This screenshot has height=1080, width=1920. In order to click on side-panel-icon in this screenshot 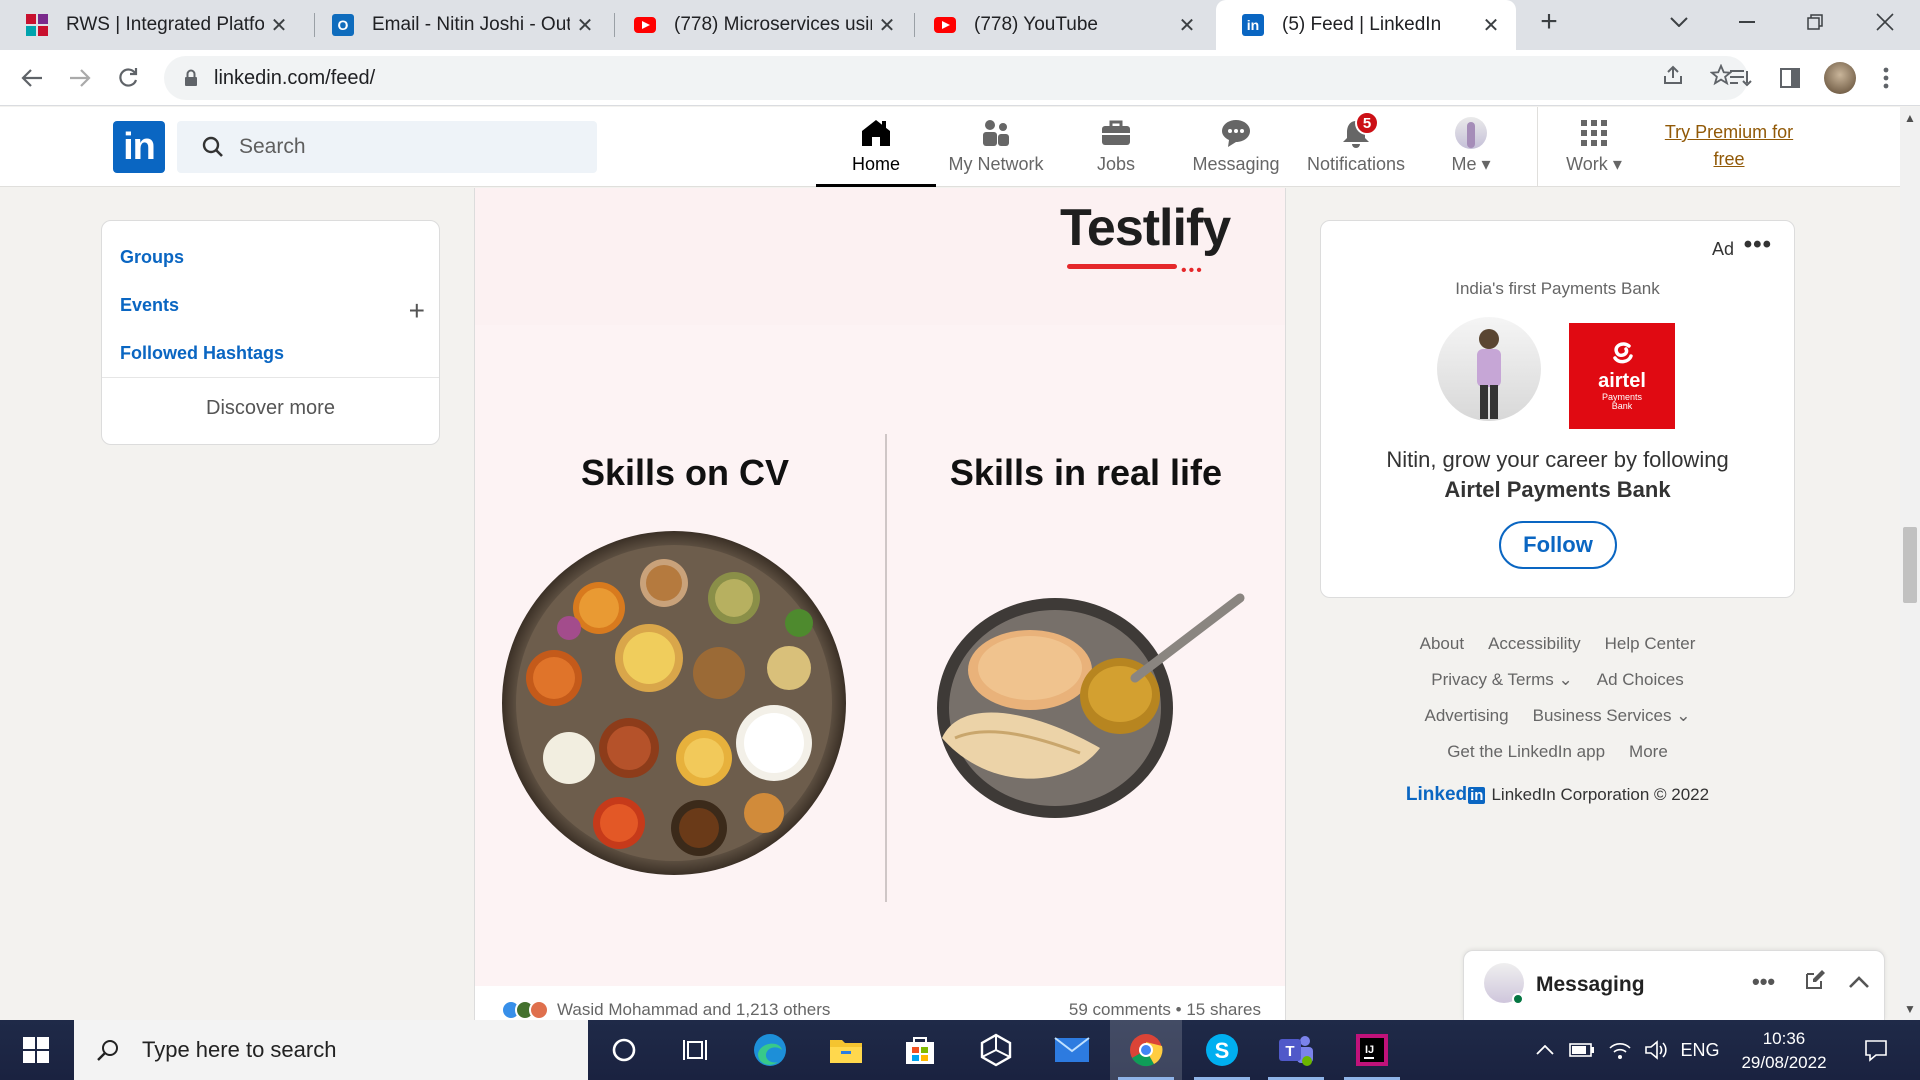, I will do `click(1790, 78)`.